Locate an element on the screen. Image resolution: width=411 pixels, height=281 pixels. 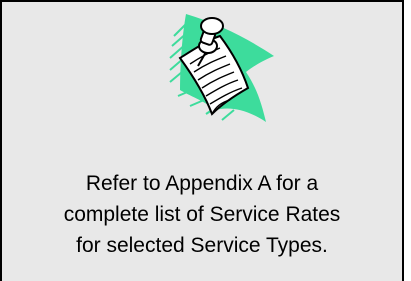
note-line-2: complete list of Service Rates is located at coordinates (202, 214).